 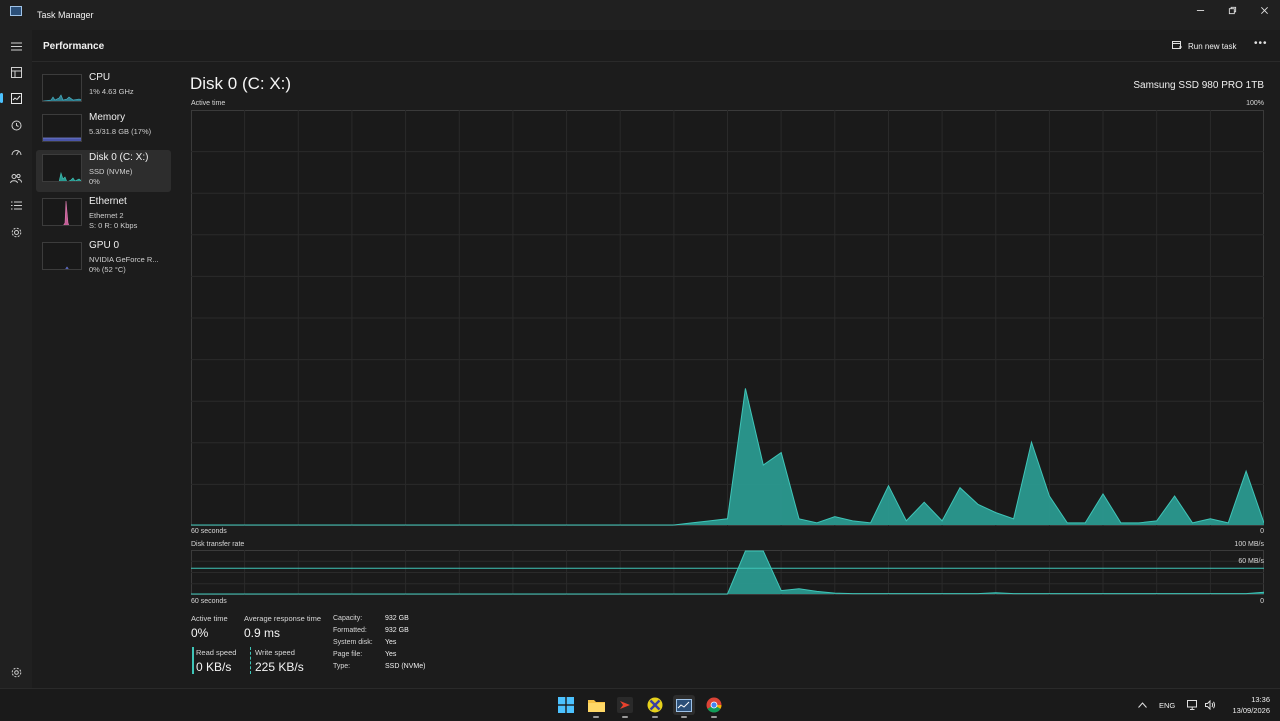 What do you see at coordinates (108, 201) in the screenshot?
I see `ethernet-title: Ethernet` at bounding box center [108, 201].